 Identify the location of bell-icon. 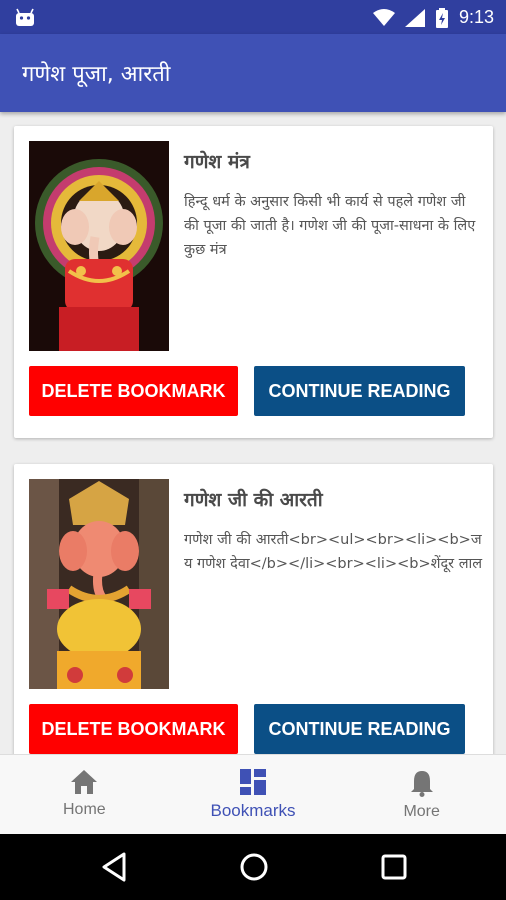
(421, 784).